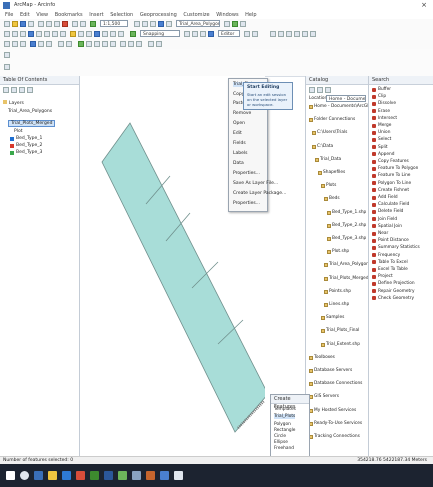  I want to click on snap-vertex-icon, so click(203, 34).